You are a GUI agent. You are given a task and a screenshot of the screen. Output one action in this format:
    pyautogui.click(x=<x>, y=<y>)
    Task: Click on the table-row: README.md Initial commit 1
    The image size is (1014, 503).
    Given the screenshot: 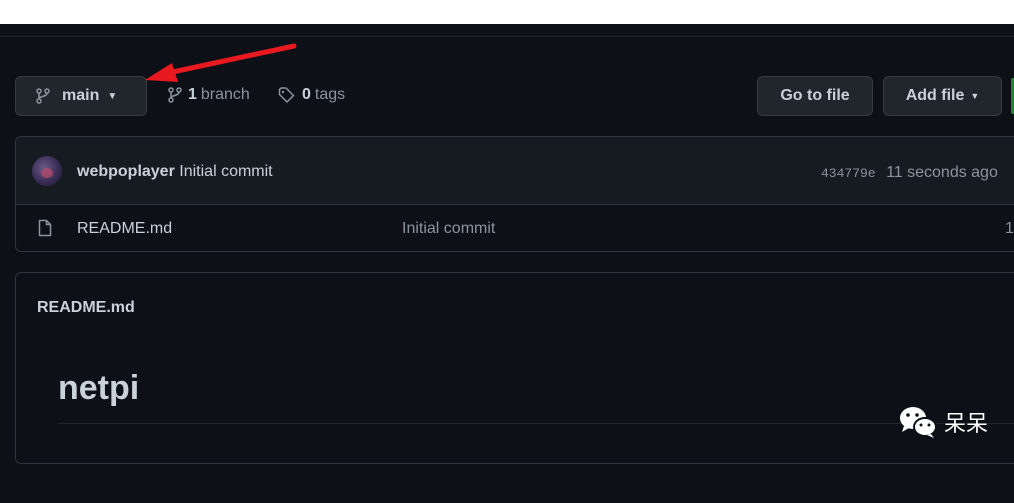 What is the action you would take?
    pyautogui.click(x=515, y=228)
    